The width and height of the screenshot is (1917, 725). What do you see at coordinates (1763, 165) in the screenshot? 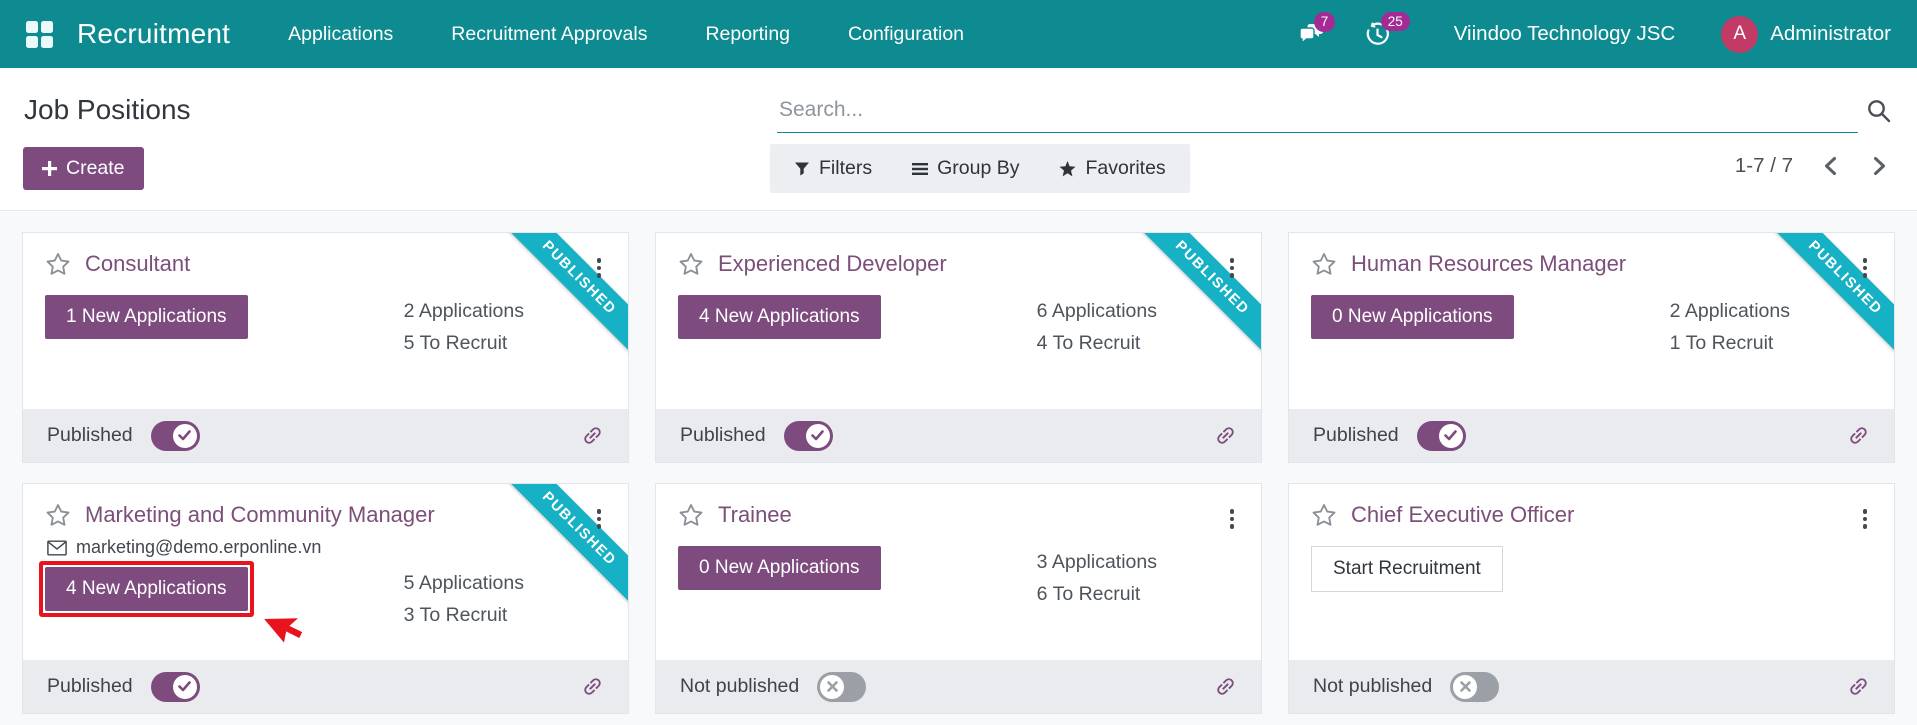
I see `pager-range: 1-7 / 7` at bounding box center [1763, 165].